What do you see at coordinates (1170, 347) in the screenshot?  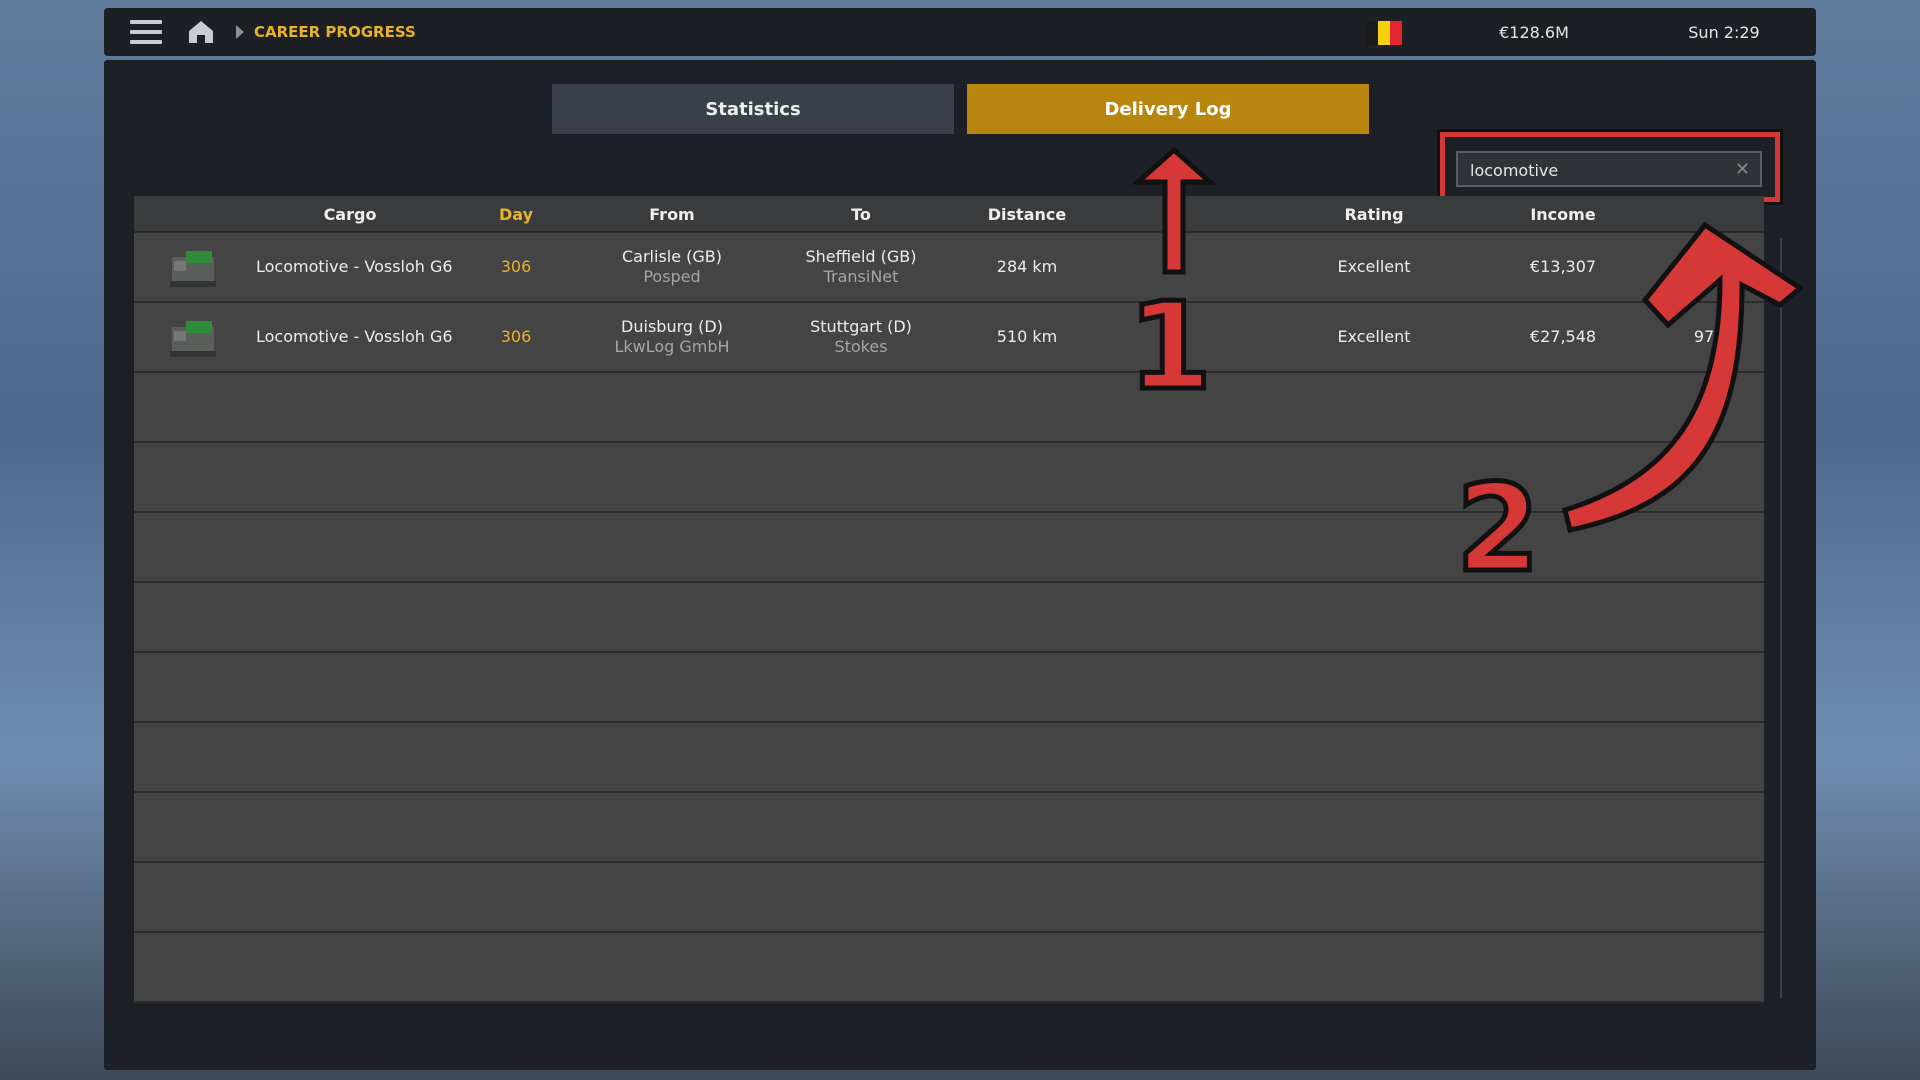 I see `annotation-label-1: 1` at bounding box center [1170, 347].